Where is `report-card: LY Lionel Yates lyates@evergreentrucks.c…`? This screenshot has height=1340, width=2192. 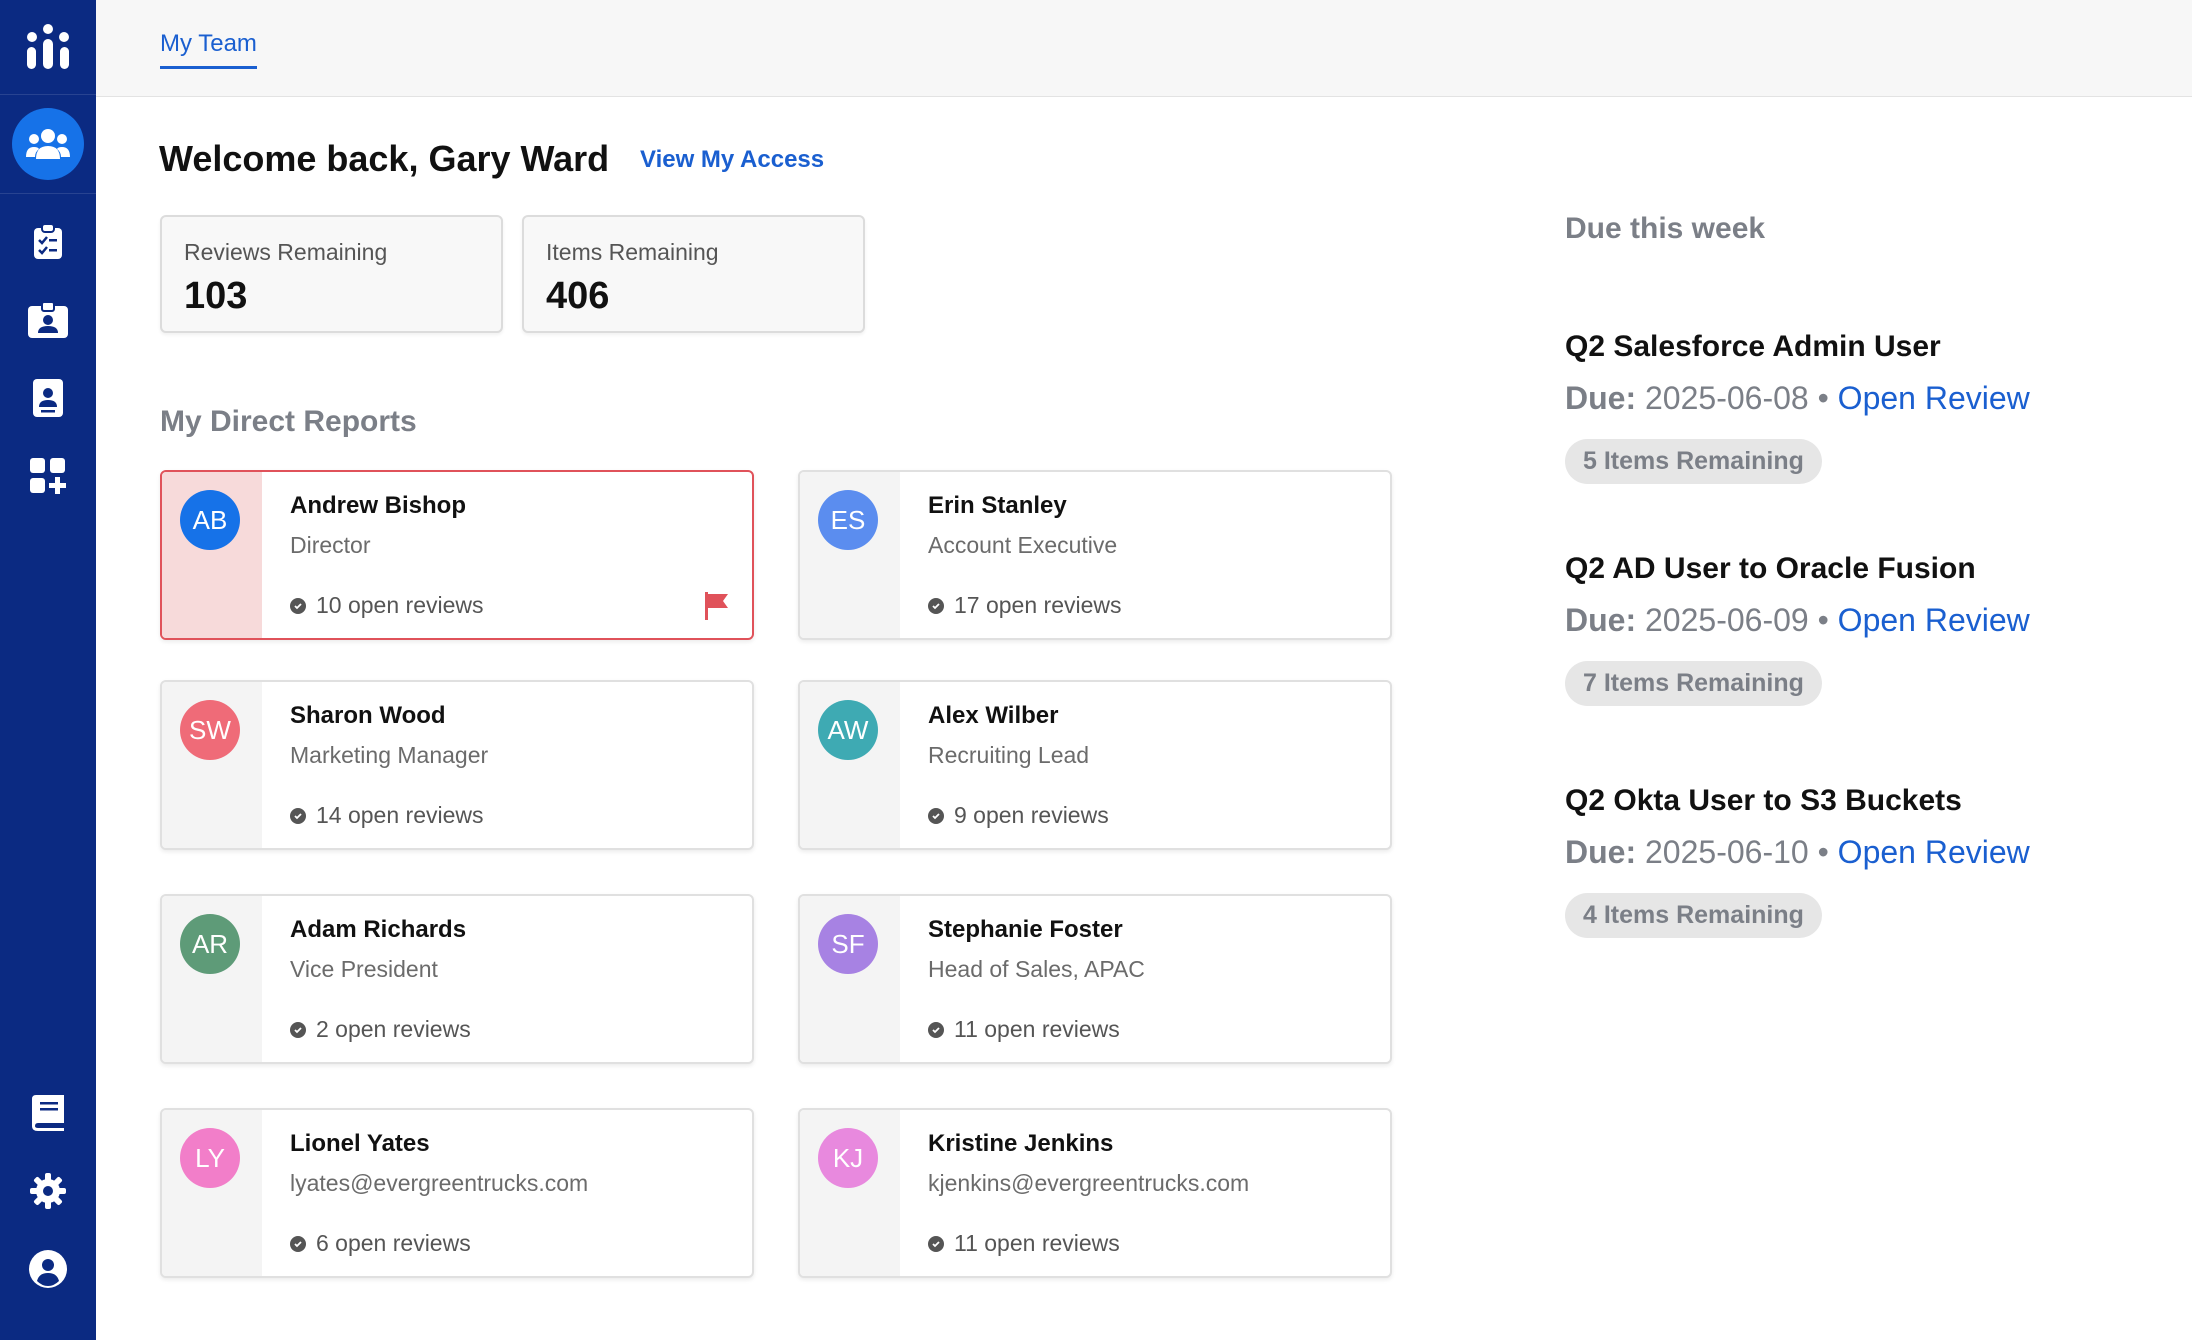
report-card: LY Lionel Yates lyates@evergreentrucks.c… is located at coordinates (457, 1193).